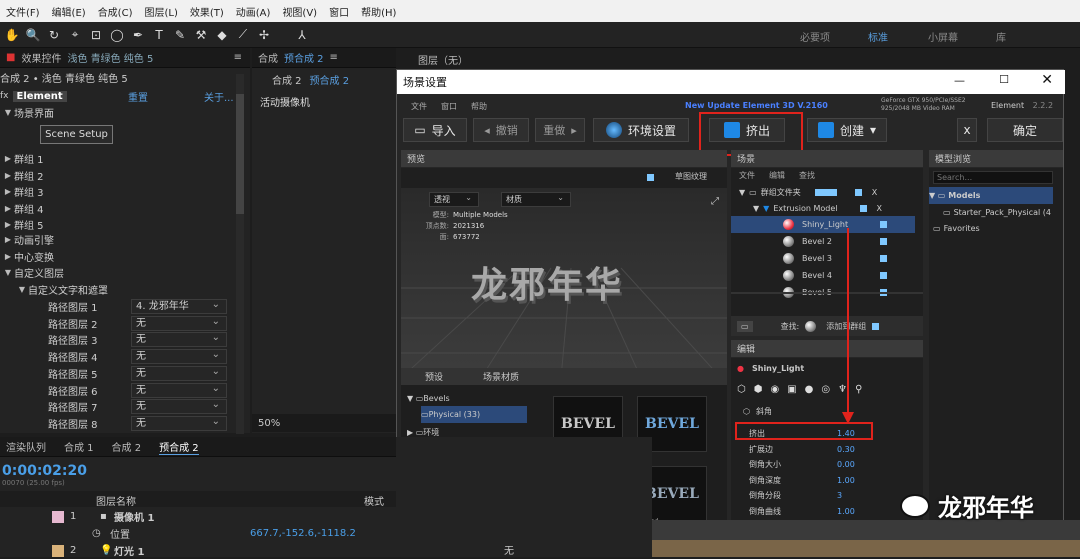 Image resolution: width=1080 pixels, height=559 pixels. What do you see at coordinates (330, 79) in the screenshot?
I see `tab-precomp-2: 预合成 2` at bounding box center [330, 79].